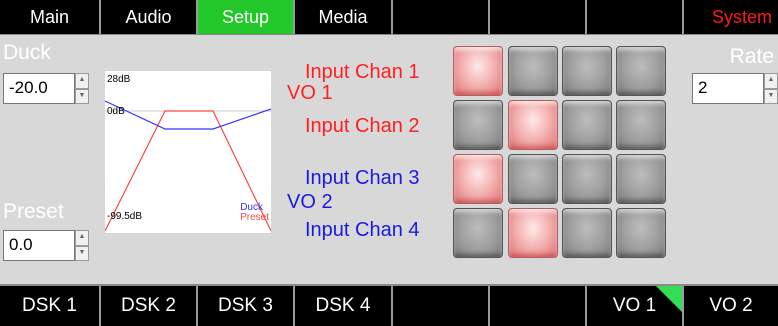  I want to click on matrix-button-r2-c1, so click(478, 125).